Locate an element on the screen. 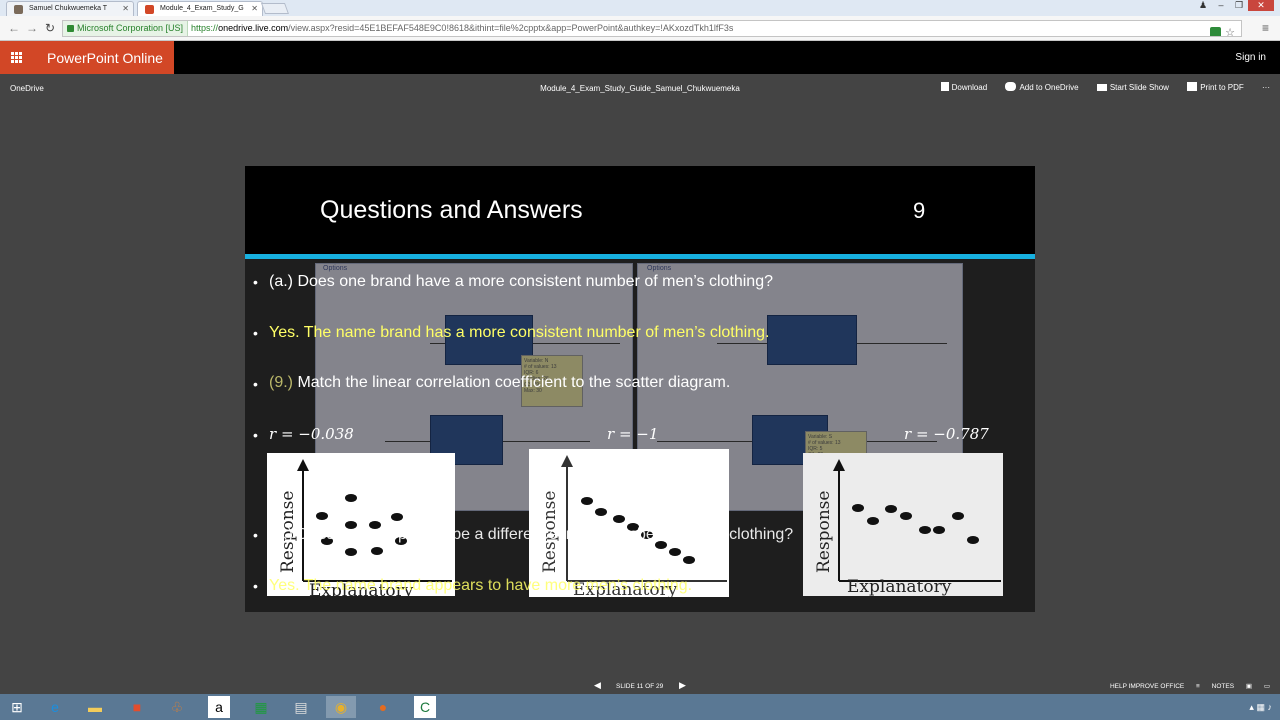 The width and height of the screenshot is (1280, 720). slide-counter: SLIDE 11 OF 29 is located at coordinates (640, 686).